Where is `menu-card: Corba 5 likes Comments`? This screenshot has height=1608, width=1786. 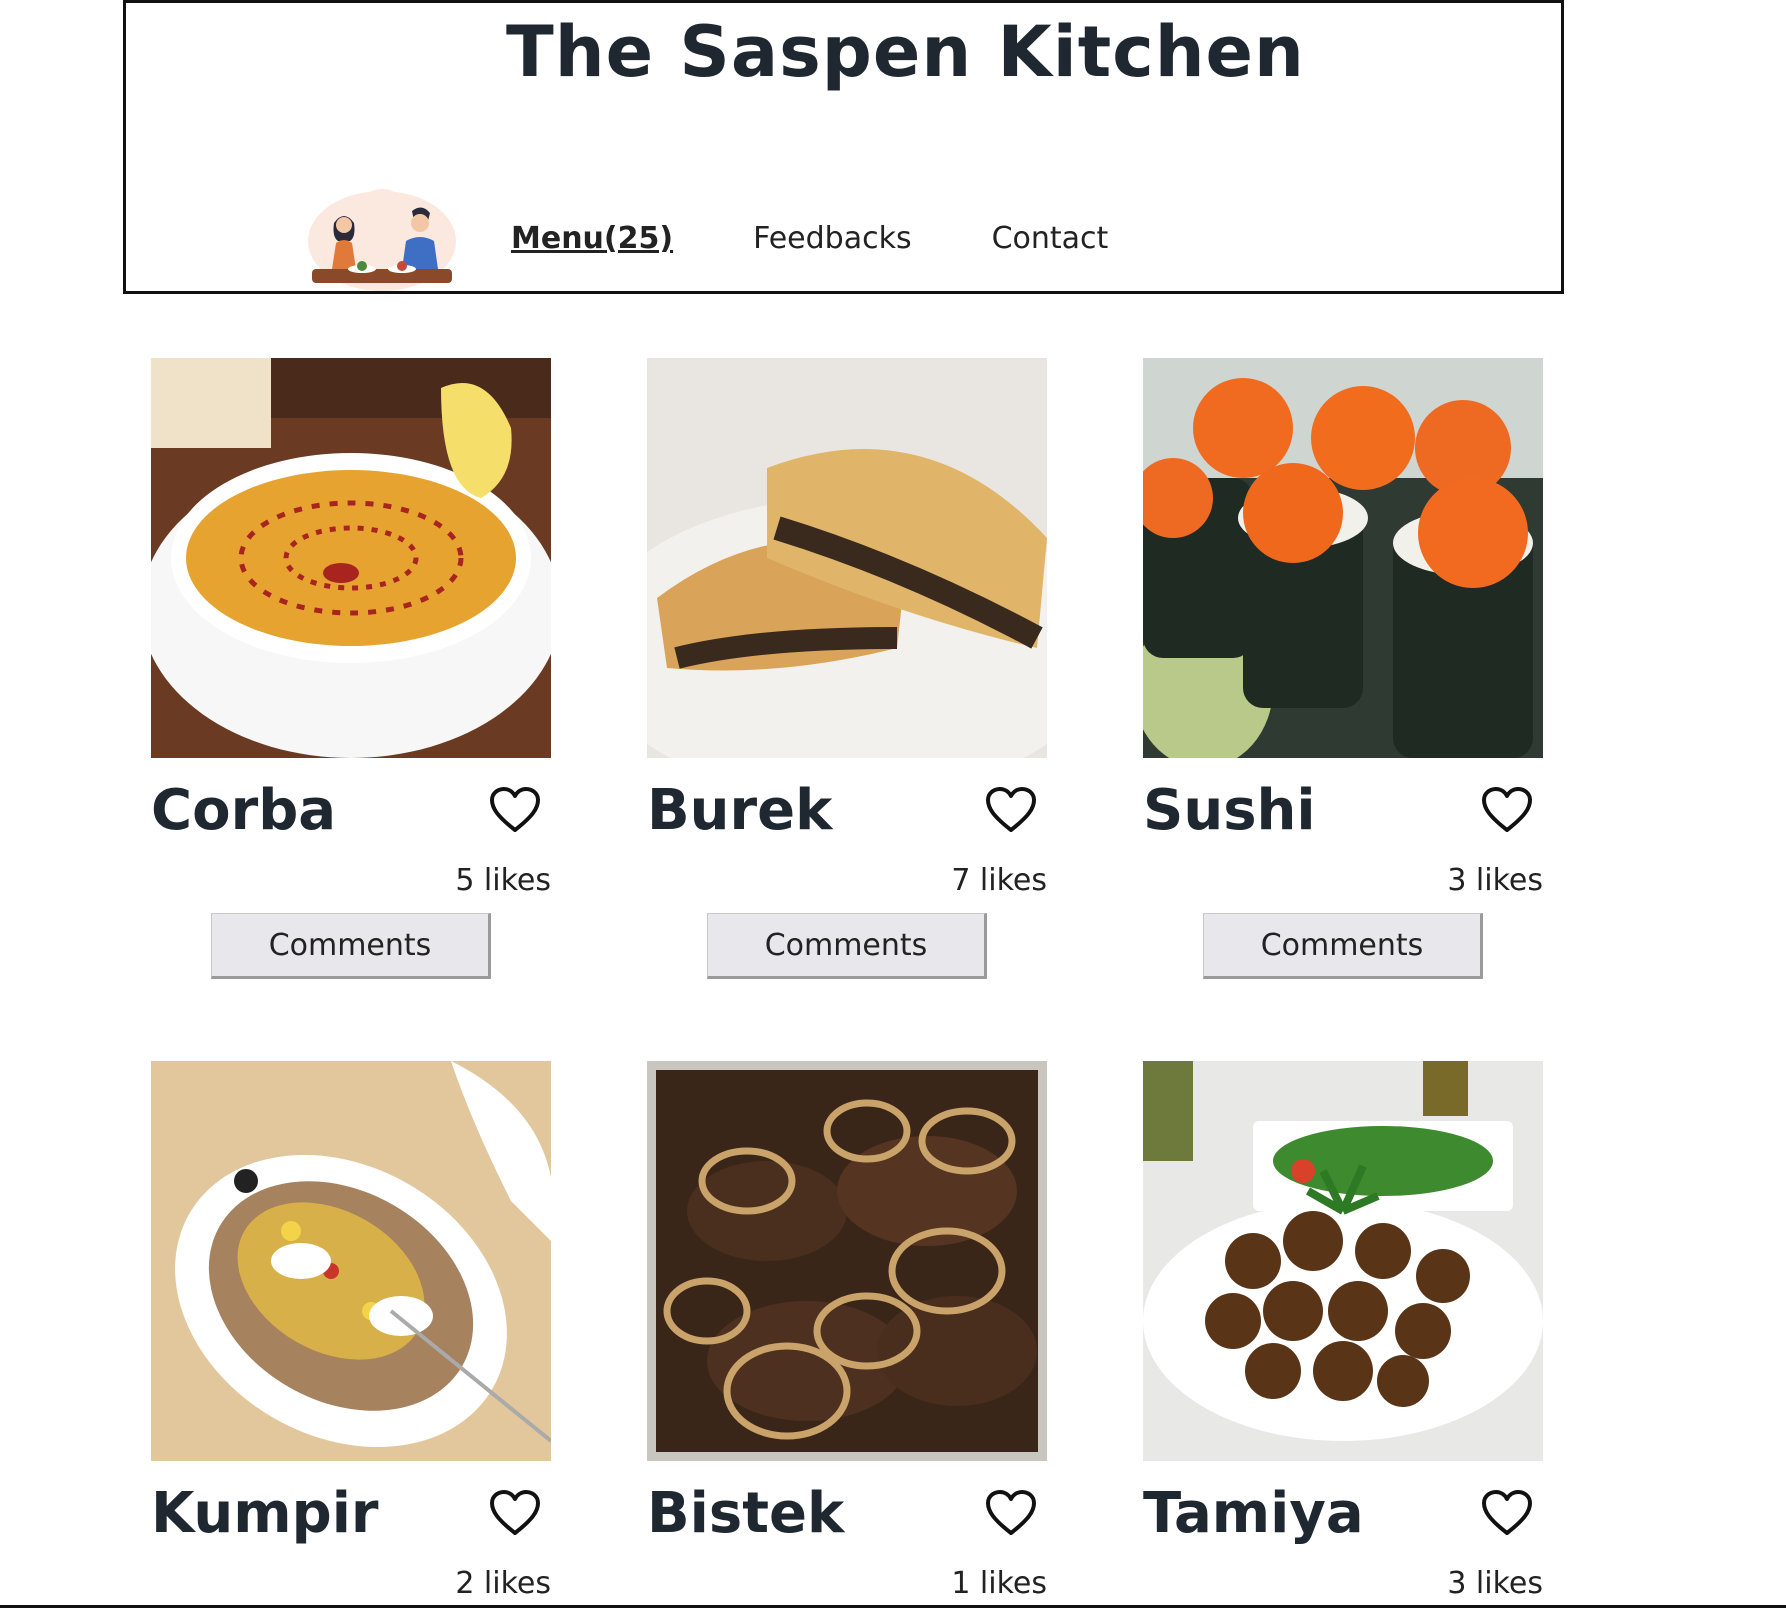
menu-card: Corba 5 likes Comments is located at coordinates (351, 668).